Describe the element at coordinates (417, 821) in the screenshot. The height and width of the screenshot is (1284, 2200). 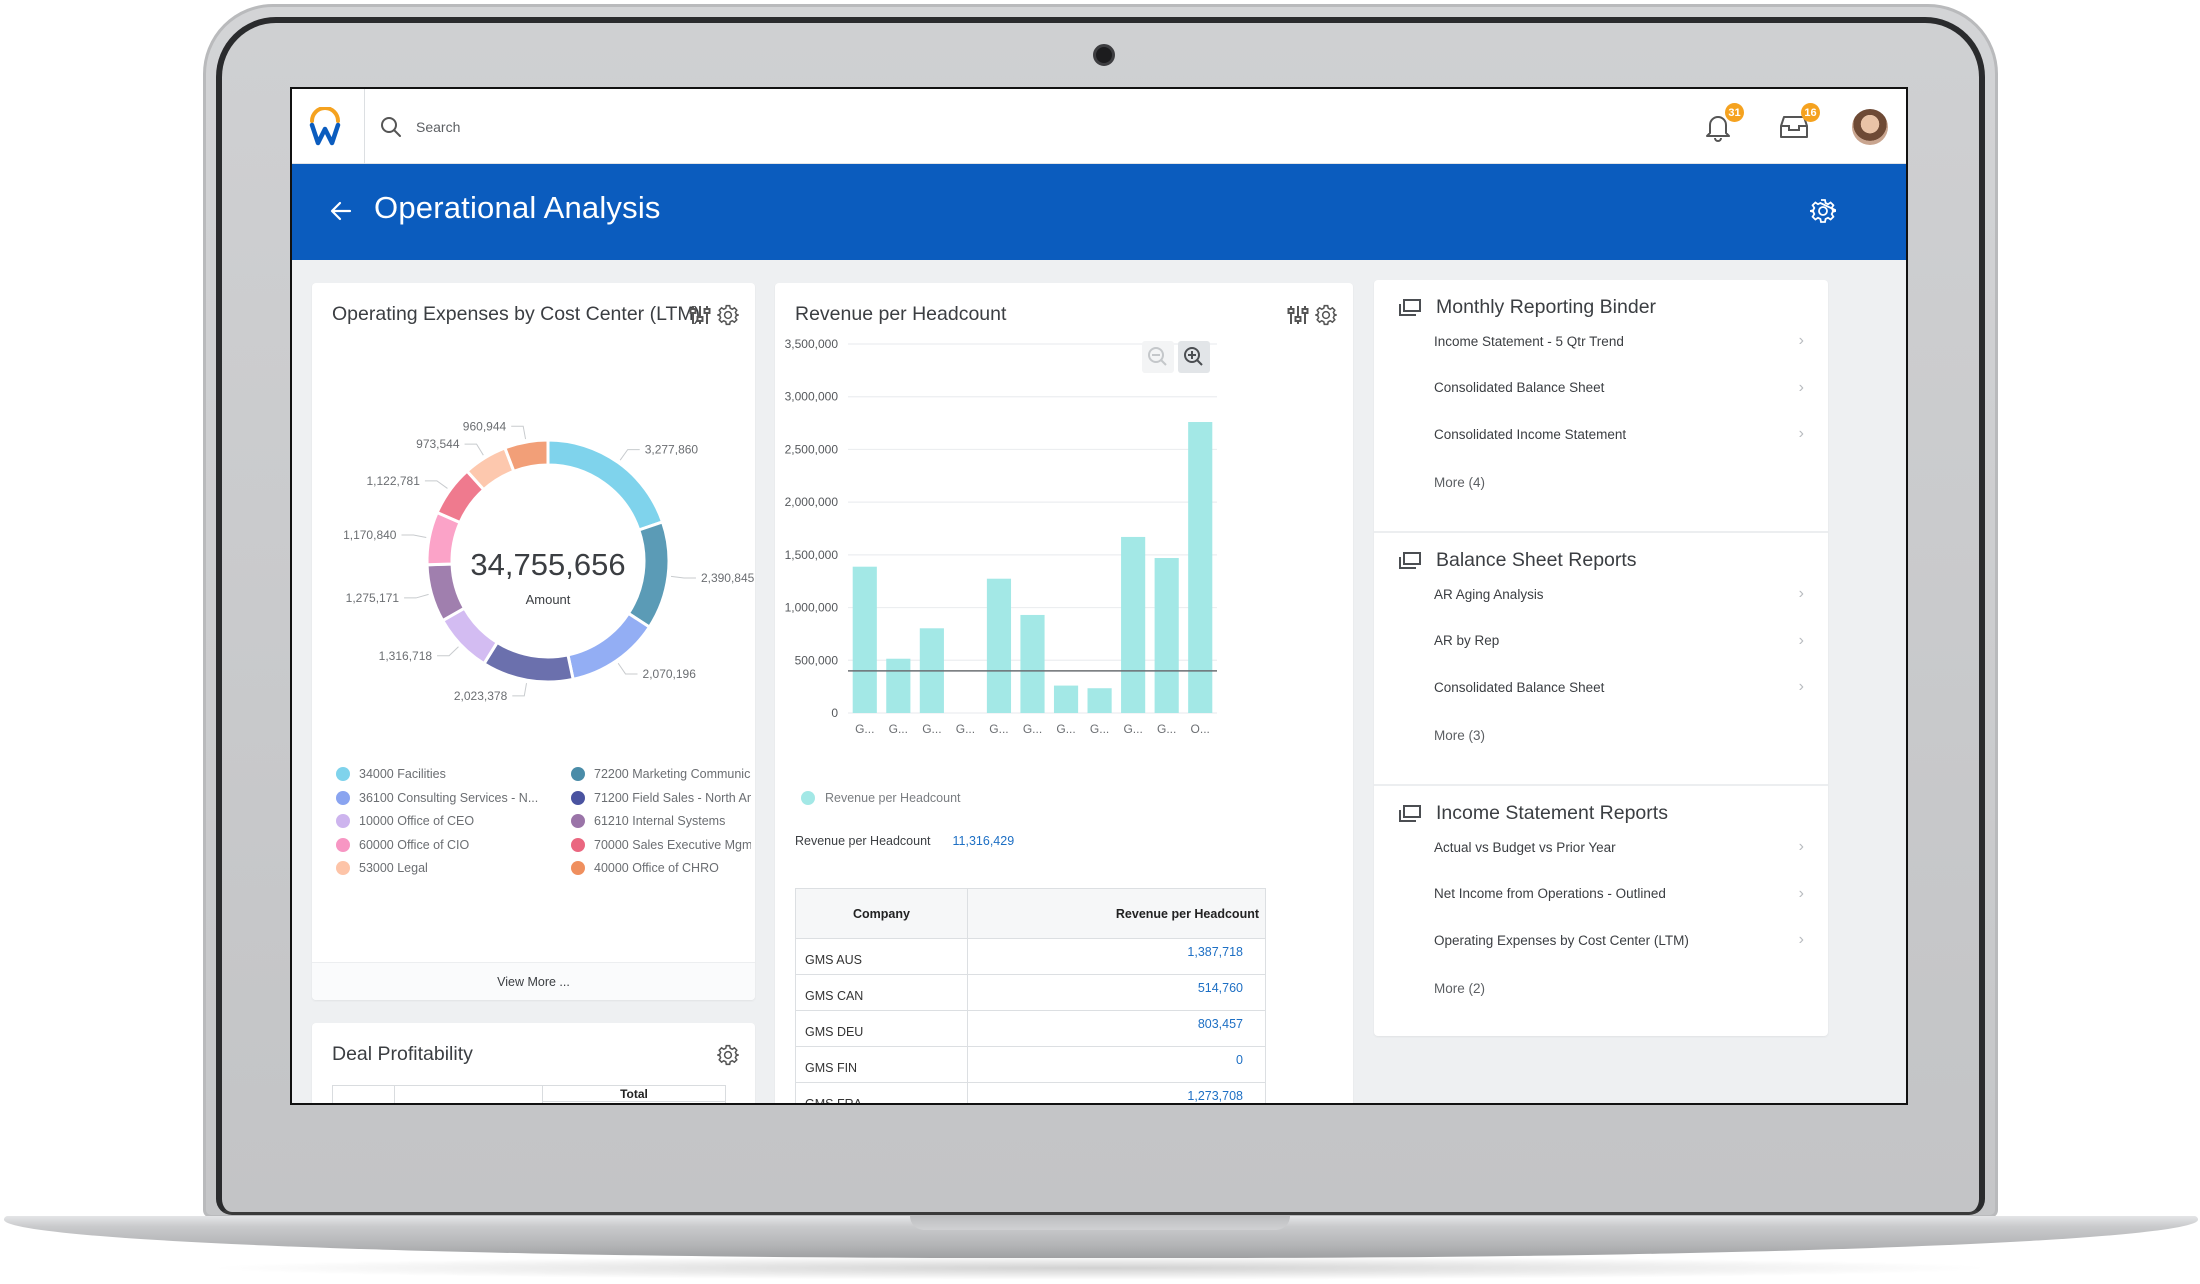
I see `legend-label: 10000 Office of CEO` at that location.